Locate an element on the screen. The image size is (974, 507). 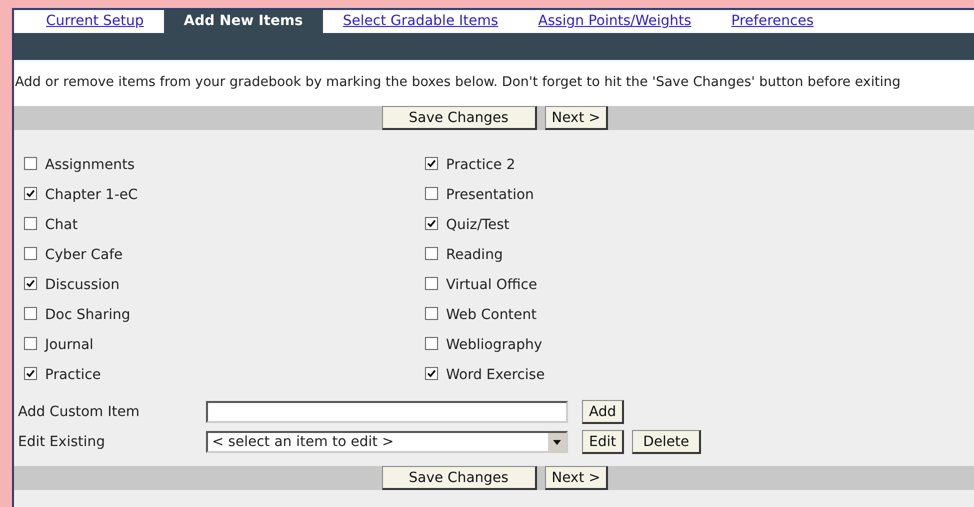
checkbox-label: Quiz/Test is located at coordinates (478, 225).